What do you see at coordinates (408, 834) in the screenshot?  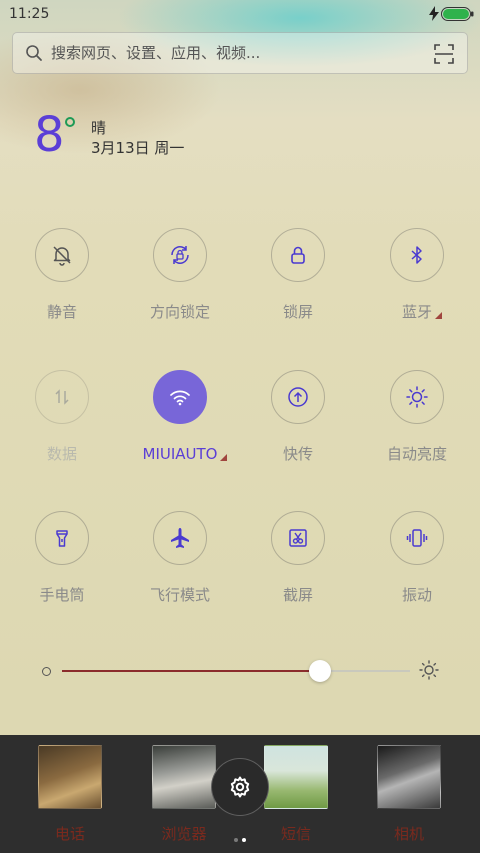 I see `dock-app-label: 相机` at bounding box center [408, 834].